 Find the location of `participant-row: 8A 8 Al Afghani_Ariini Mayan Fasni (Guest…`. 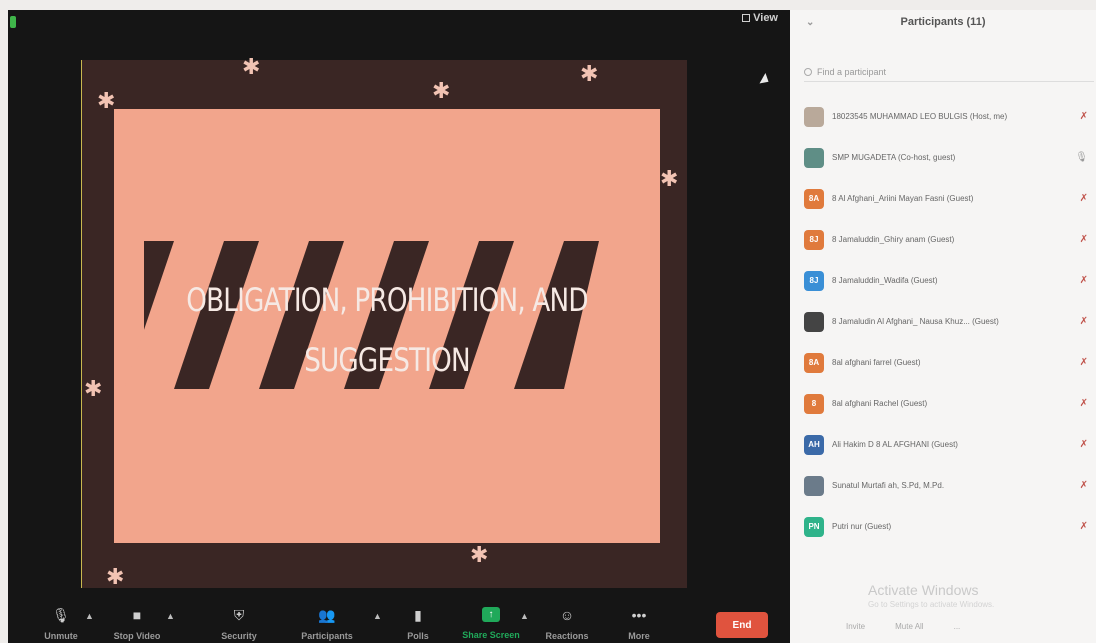

participant-row: 8A 8 Al Afghani_Ariini Mayan Fasni (Guest… is located at coordinates (943, 198).